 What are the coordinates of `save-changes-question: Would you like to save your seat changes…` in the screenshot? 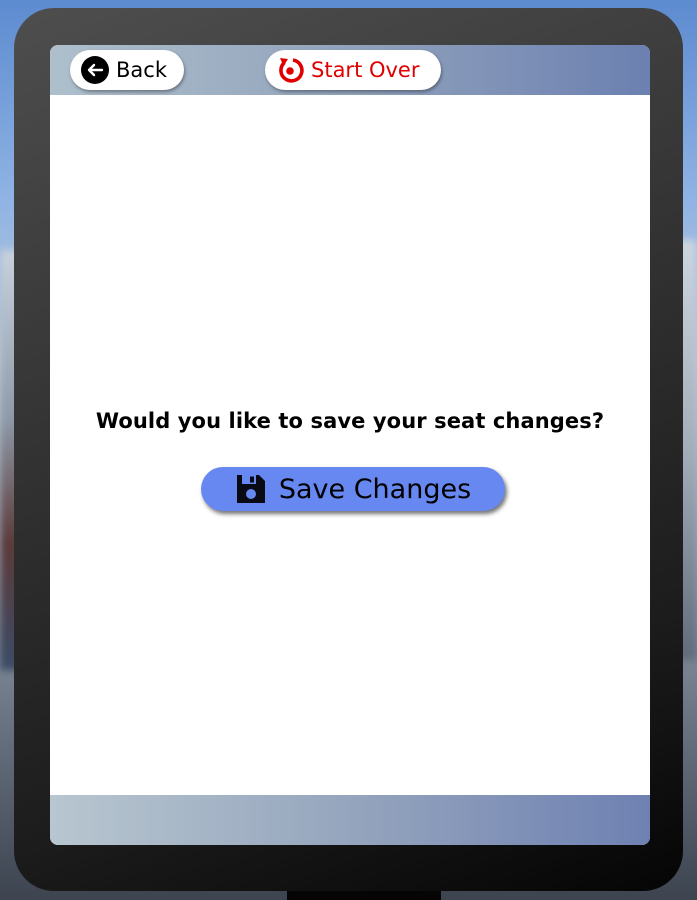 It's located at (350, 421).